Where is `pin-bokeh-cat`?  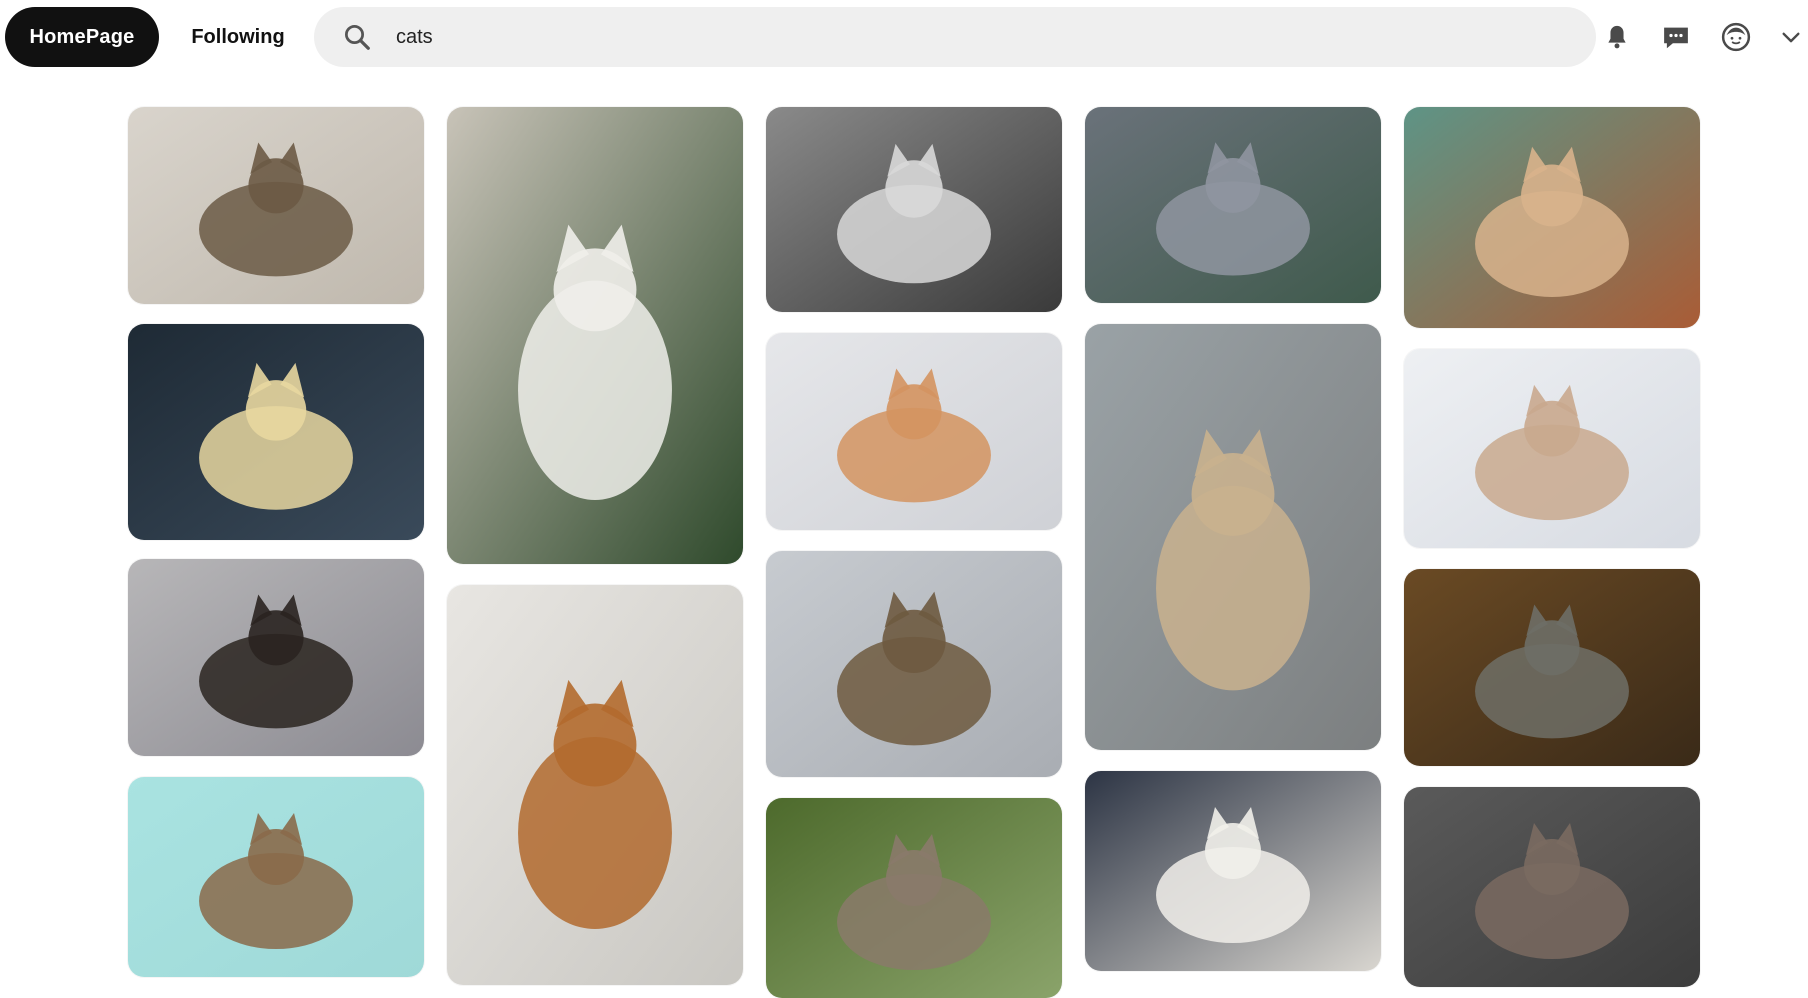 pin-bokeh-cat is located at coordinates (276, 432).